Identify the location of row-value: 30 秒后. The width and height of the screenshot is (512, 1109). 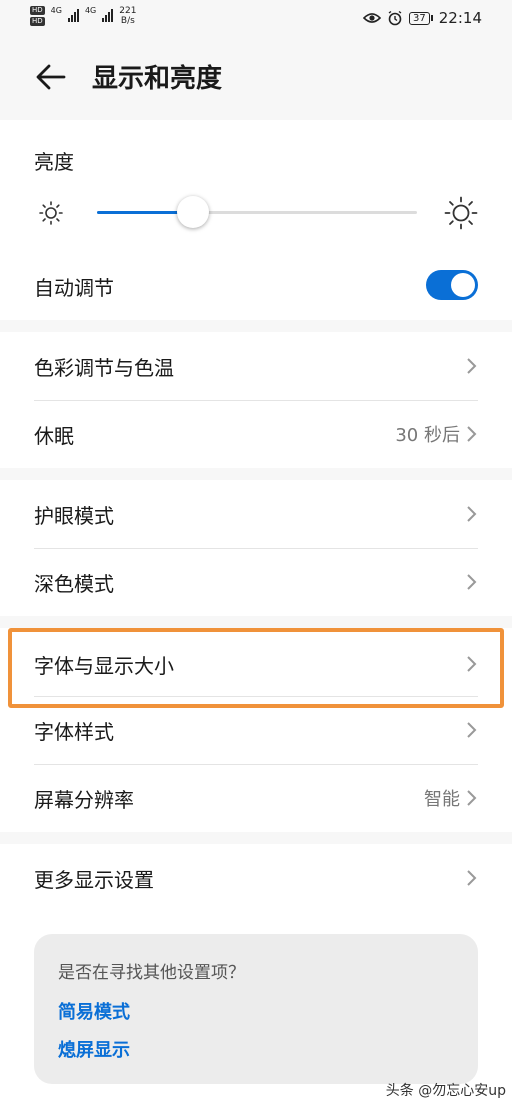
(427, 435).